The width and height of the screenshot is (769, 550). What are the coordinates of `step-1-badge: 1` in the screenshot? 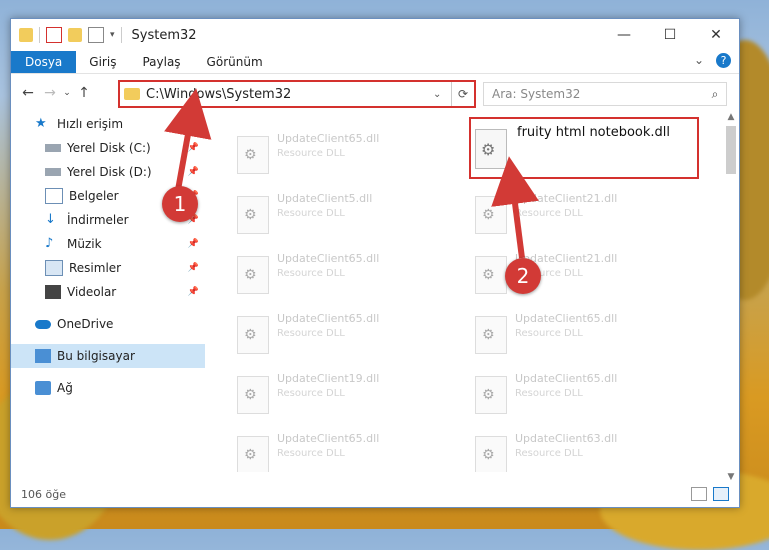 It's located at (180, 204).